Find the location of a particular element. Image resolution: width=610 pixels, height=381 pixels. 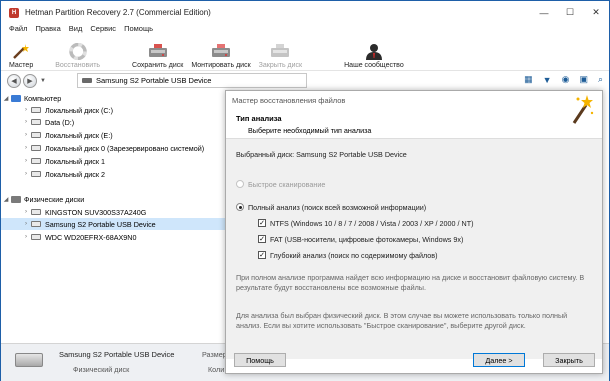

tree-physical-samsung: › Samsung S2 Portable USB Device is located at coordinates (114, 224).